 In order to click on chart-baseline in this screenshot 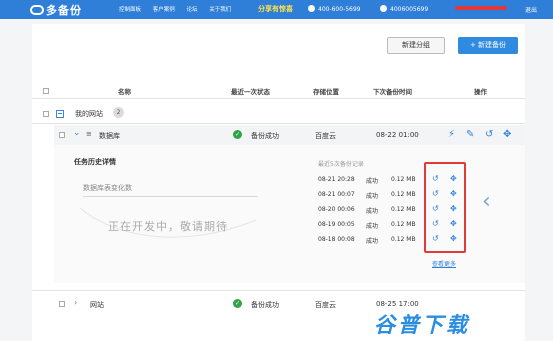, I will do `click(170, 196)`.